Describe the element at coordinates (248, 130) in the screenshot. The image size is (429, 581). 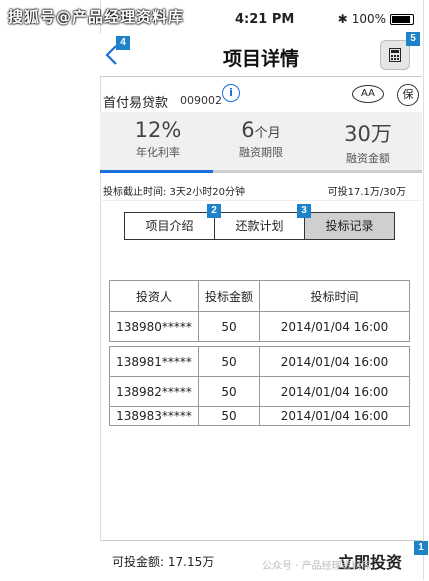
I see `stat-value: 6` at that location.